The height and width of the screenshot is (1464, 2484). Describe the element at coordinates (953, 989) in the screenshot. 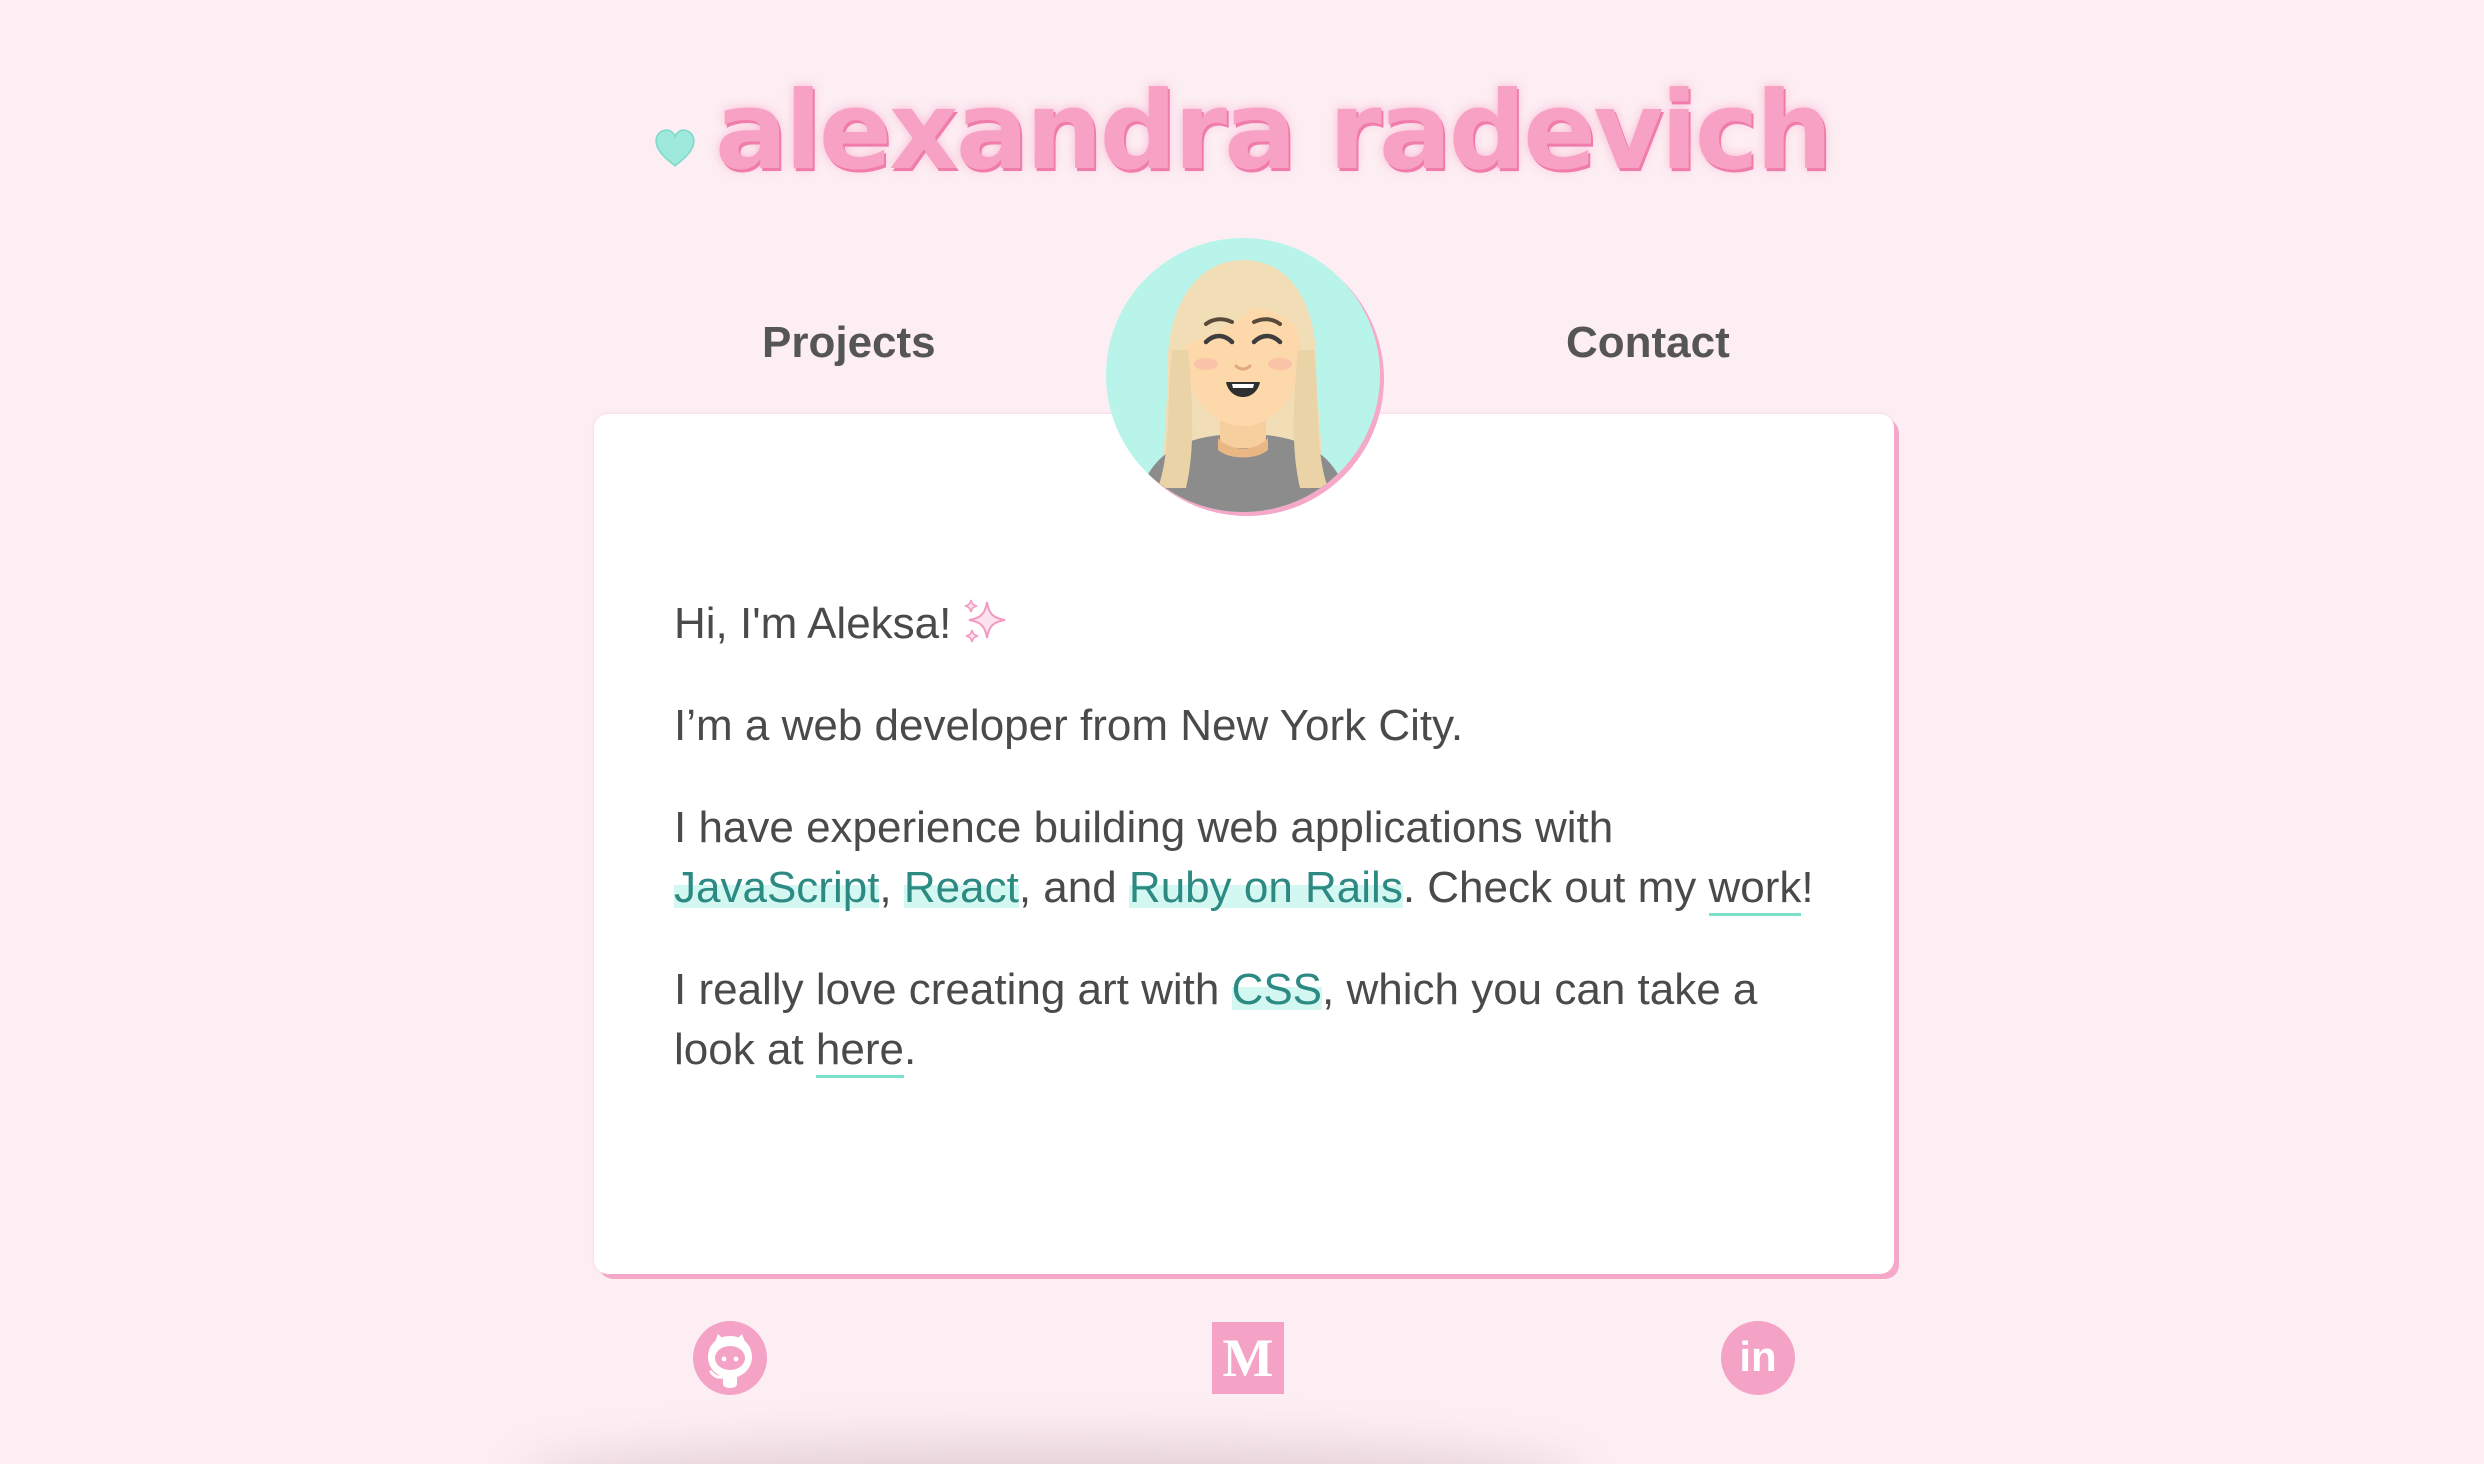

I see `art-text: I really love creating art with` at that location.